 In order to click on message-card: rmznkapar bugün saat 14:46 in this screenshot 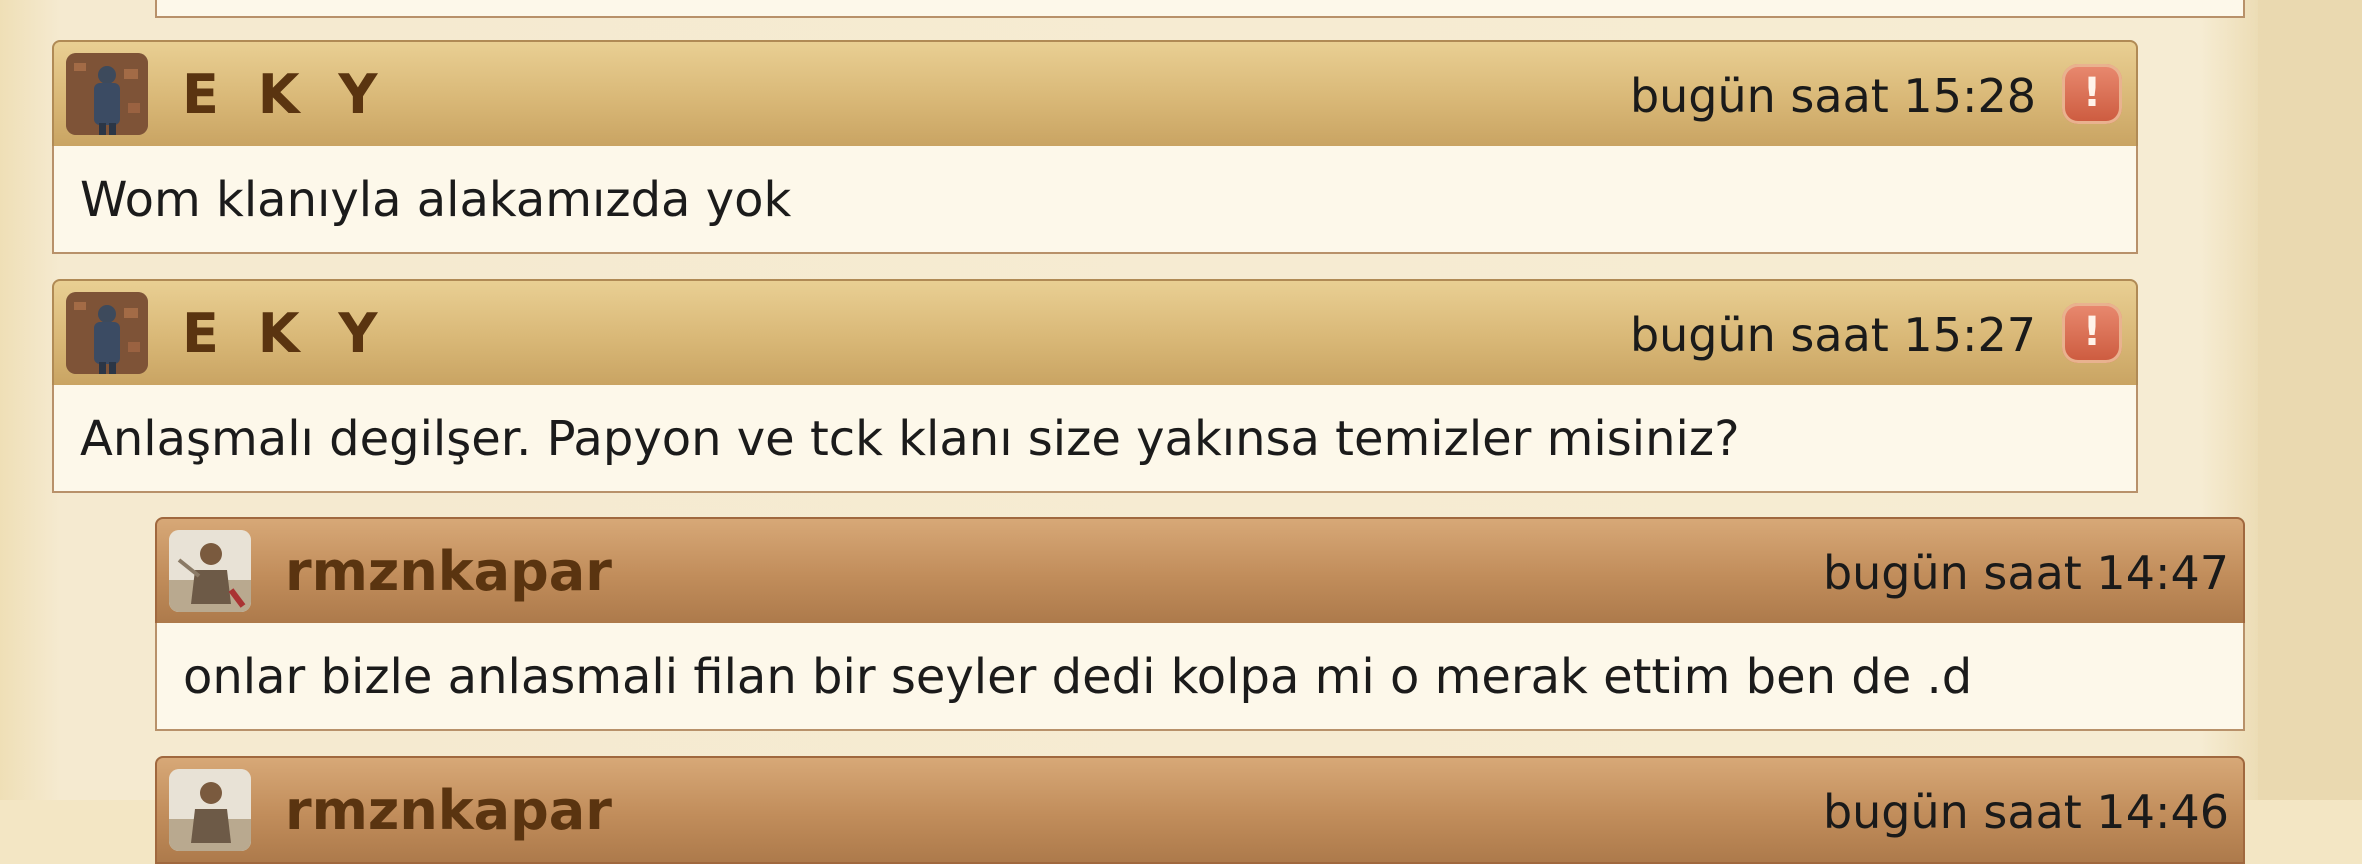, I will do `click(1200, 810)`.